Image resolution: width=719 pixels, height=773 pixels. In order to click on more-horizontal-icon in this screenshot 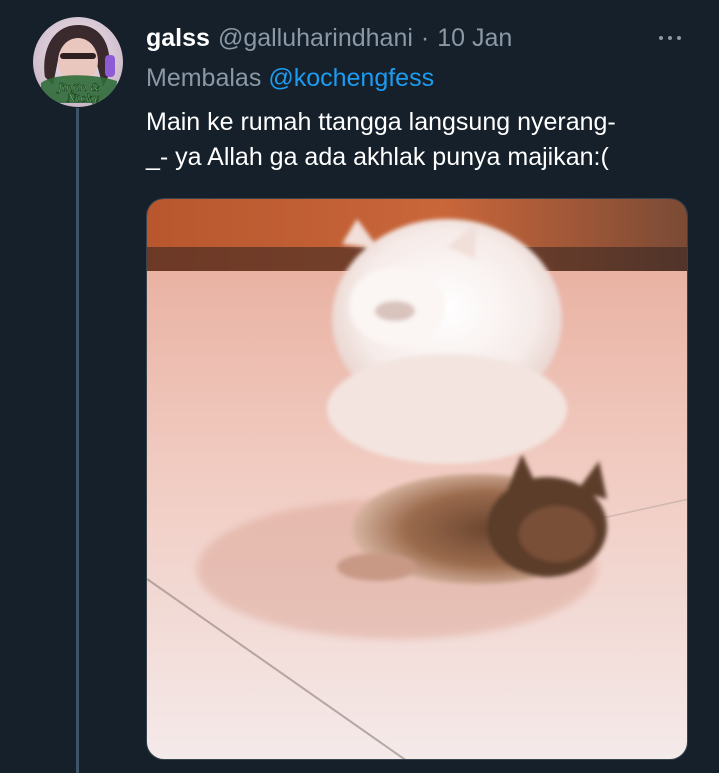, I will do `click(661, 38)`.